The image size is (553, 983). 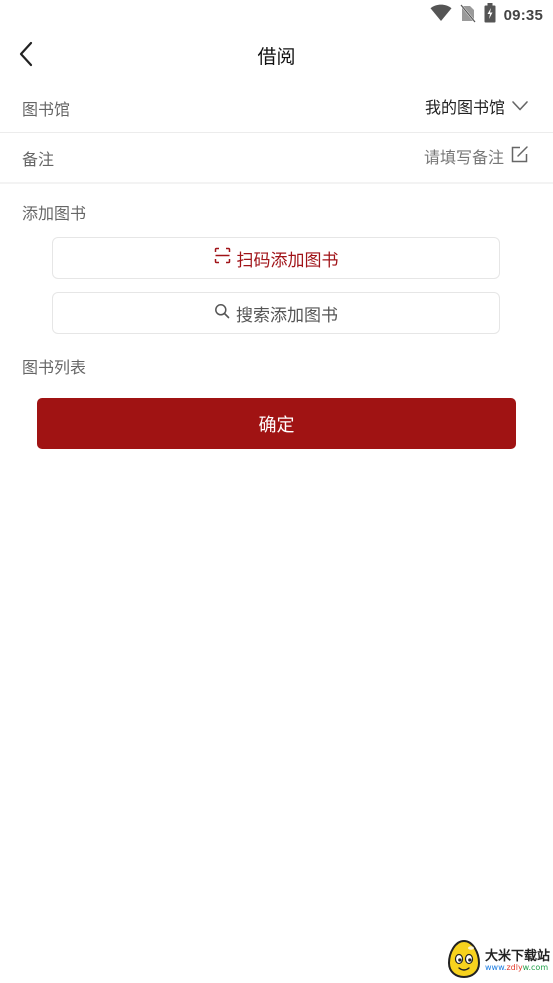 I want to click on page-title: 借阅, so click(x=276, y=57).